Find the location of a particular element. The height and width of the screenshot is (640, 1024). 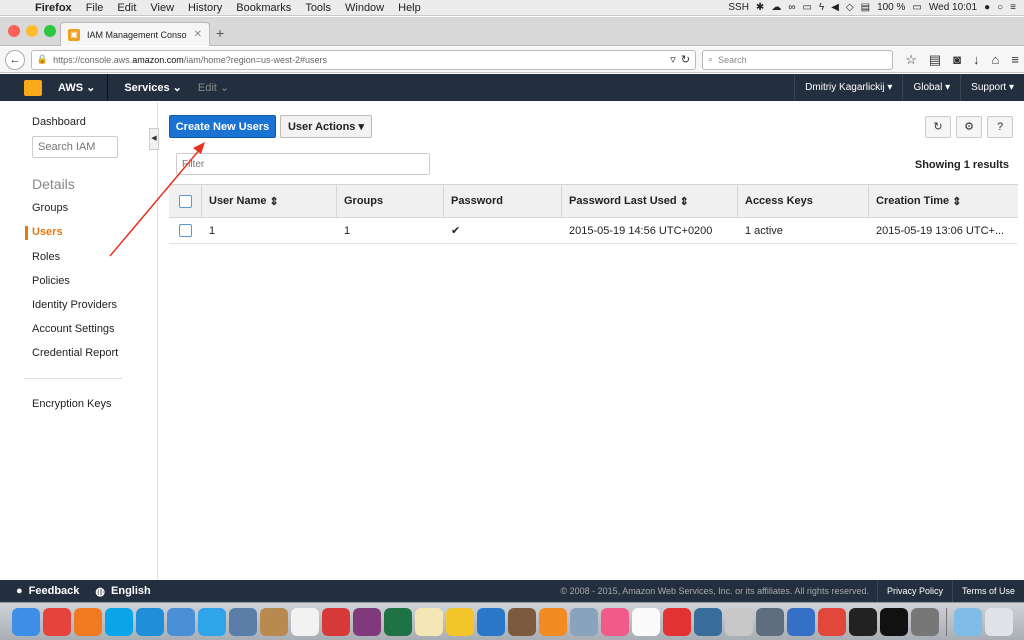

terminal-ssh-icon is located at coordinates (862, 621).